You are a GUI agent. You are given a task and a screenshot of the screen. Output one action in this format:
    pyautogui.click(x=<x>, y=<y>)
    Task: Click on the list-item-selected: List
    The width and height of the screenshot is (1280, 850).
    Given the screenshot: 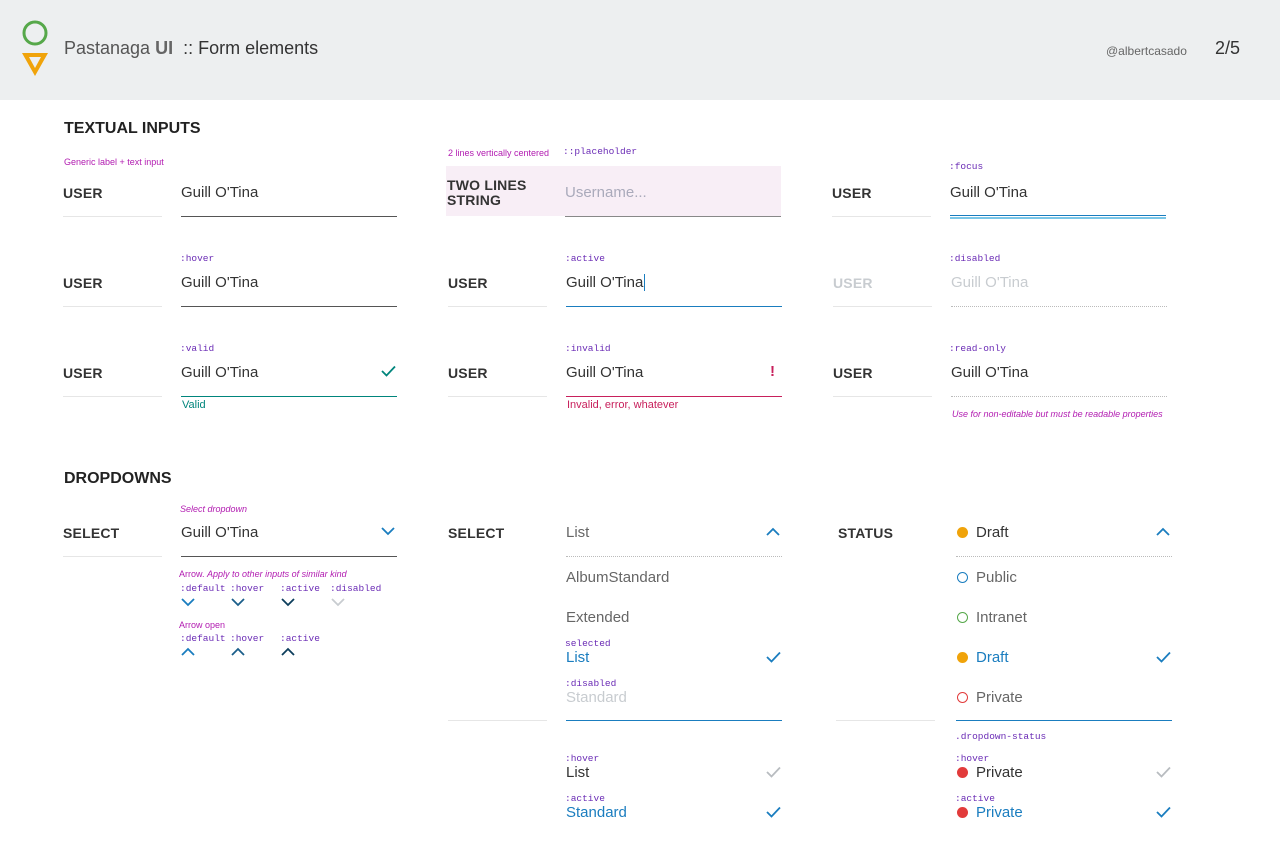 What is the action you would take?
    pyautogui.click(x=577, y=657)
    